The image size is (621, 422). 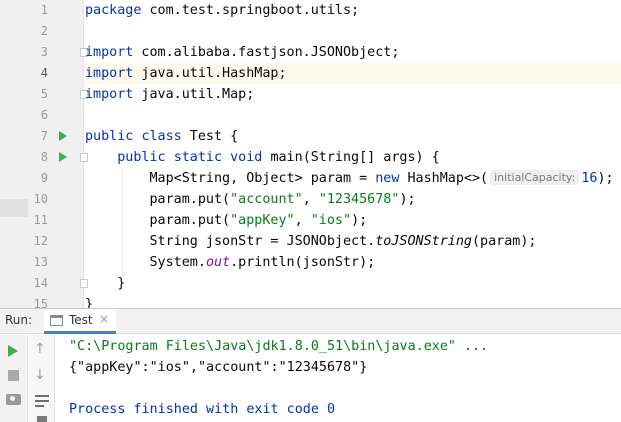 I want to click on scroll-to-end-icon, so click(x=42, y=419).